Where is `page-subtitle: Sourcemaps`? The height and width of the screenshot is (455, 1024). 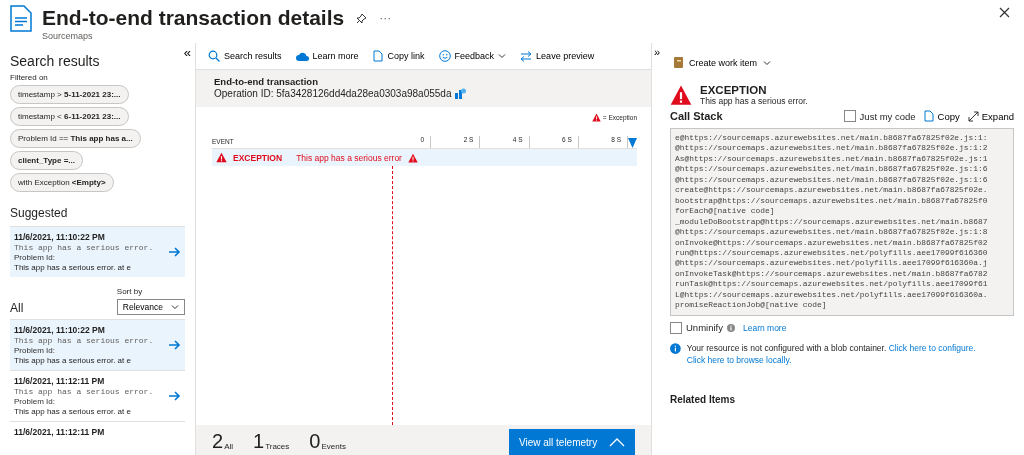 page-subtitle: Sourcemaps is located at coordinates (68, 36).